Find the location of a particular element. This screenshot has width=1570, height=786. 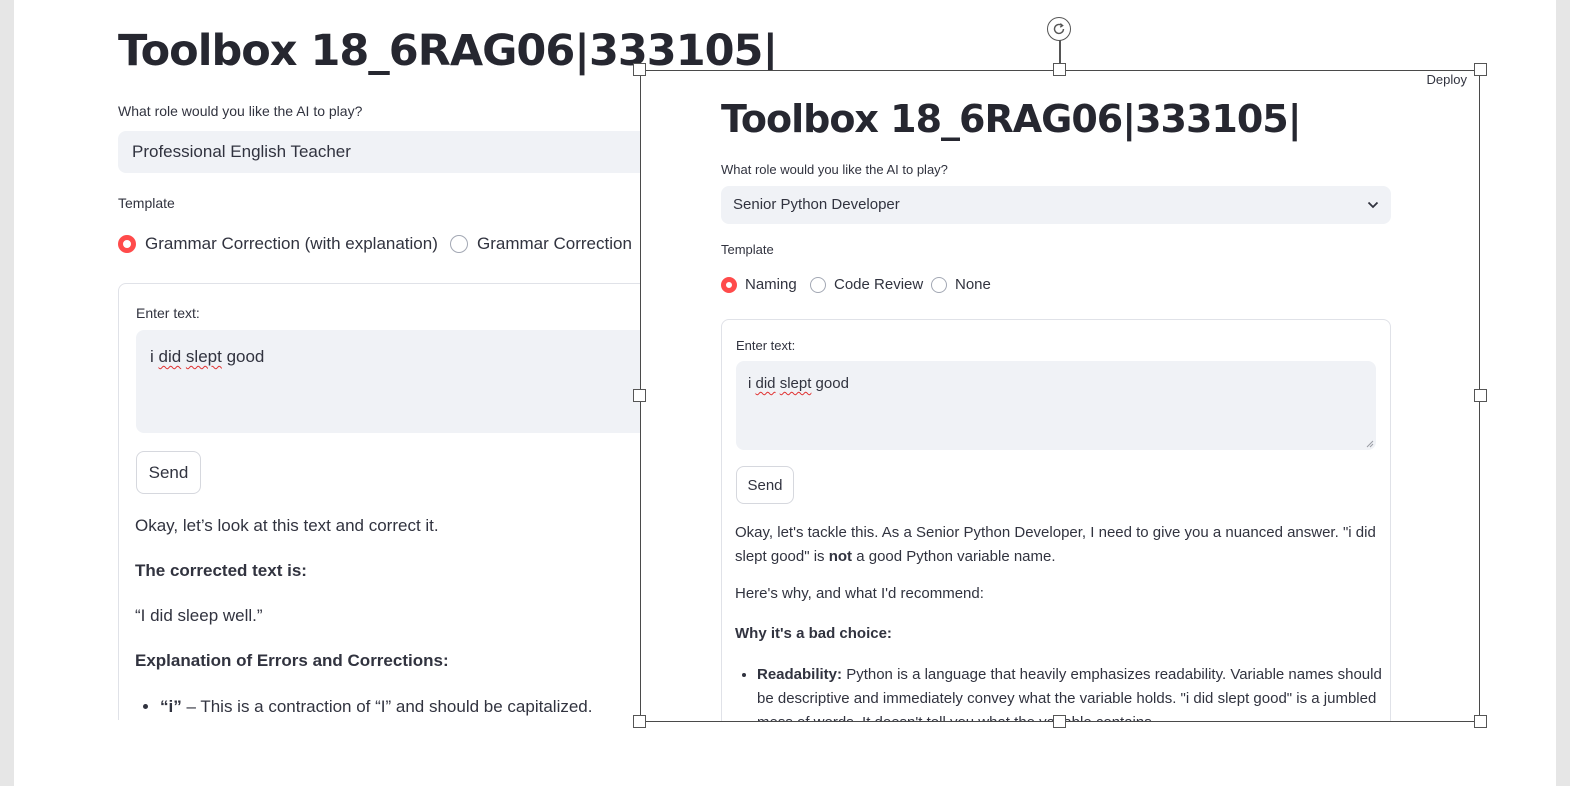

input-label: Enter text: is located at coordinates (168, 313).